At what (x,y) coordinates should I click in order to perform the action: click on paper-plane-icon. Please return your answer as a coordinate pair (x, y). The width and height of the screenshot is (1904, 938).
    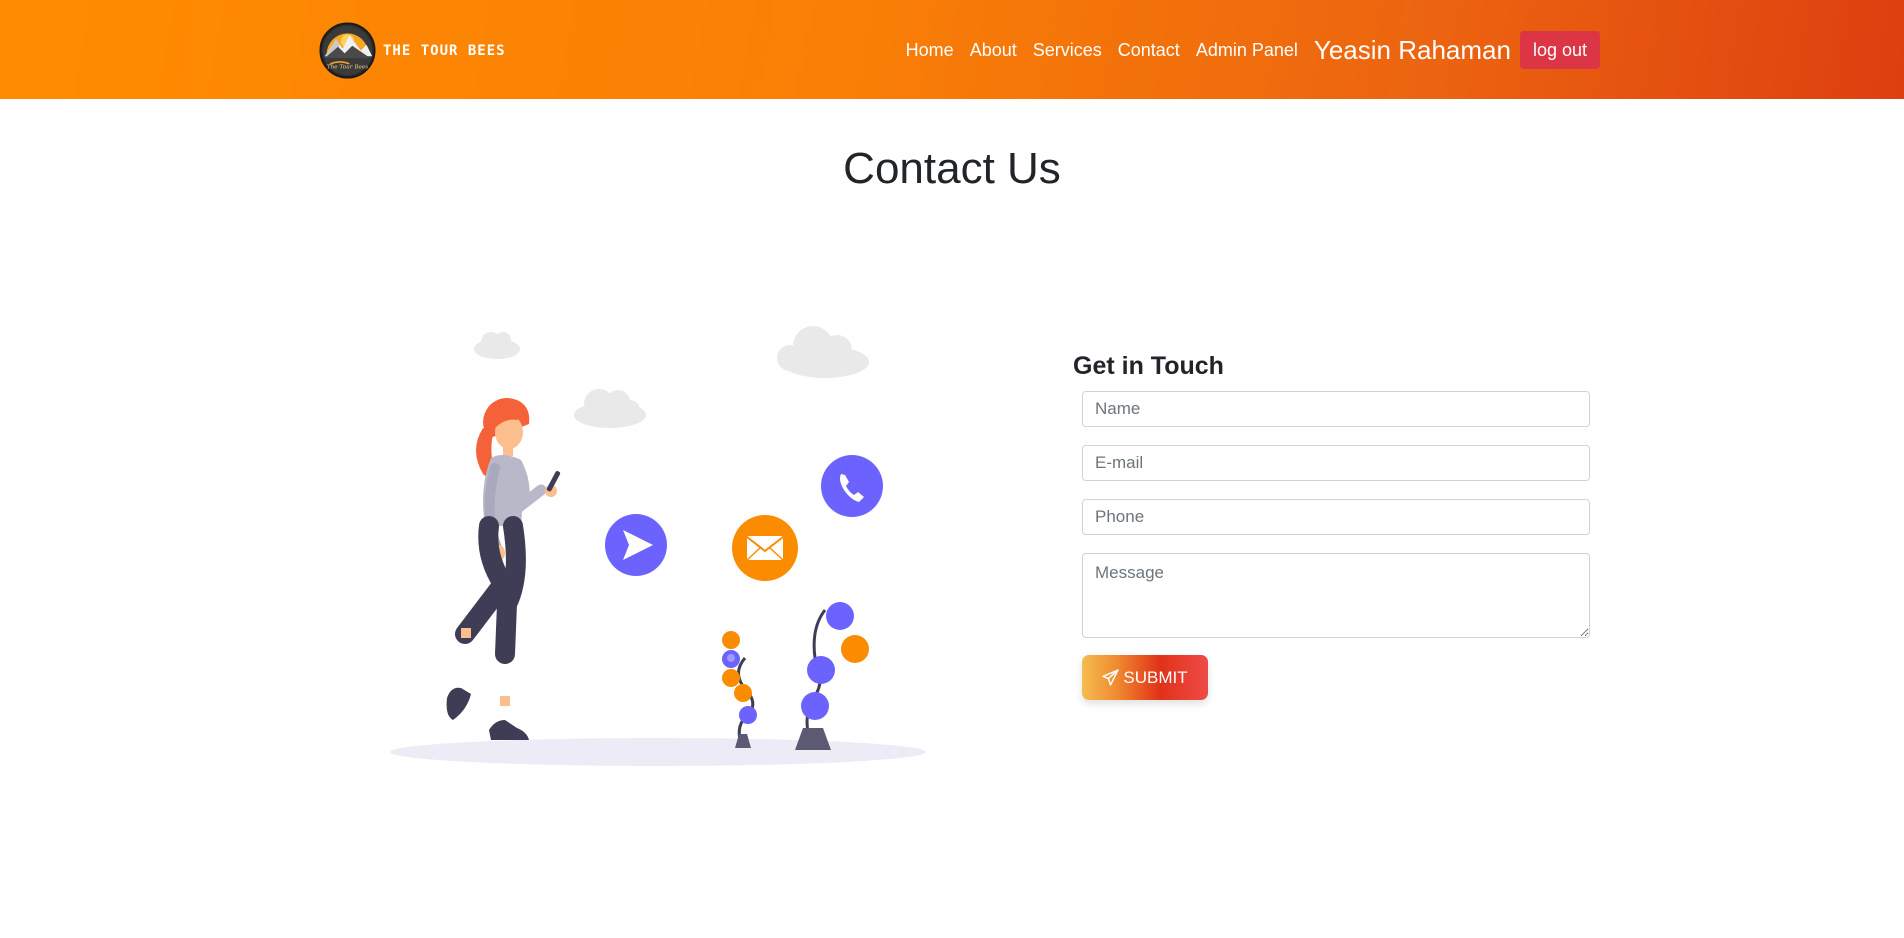
    Looking at the image, I should click on (1111, 677).